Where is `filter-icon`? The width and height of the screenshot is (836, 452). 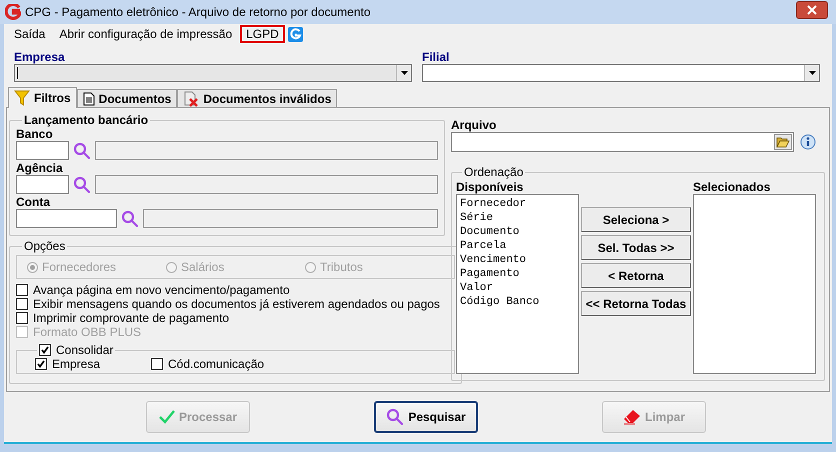 filter-icon is located at coordinates (22, 98).